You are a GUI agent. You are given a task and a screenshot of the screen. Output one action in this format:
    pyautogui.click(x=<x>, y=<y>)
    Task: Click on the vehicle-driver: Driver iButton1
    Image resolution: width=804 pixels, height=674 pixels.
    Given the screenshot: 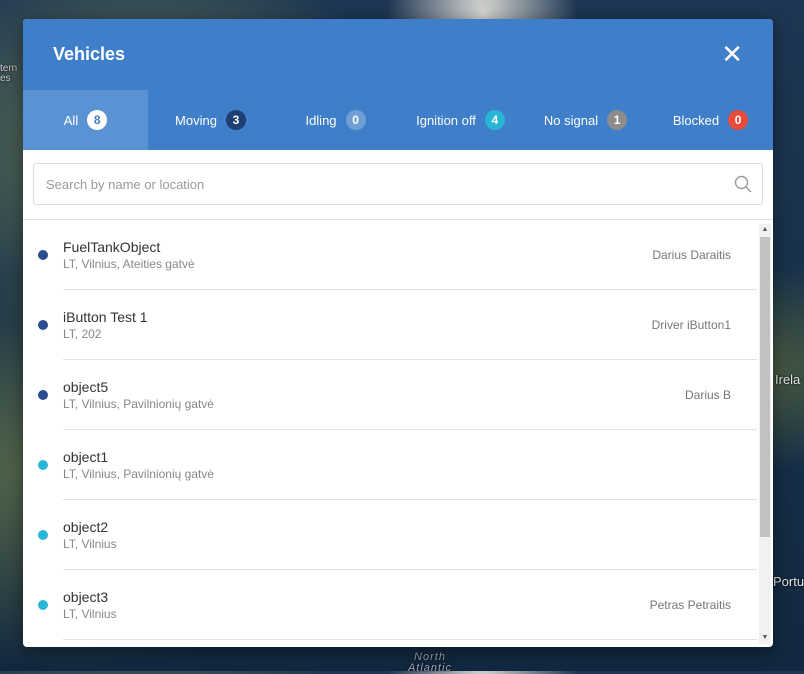 What is the action you would take?
    pyautogui.click(x=691, y=325)
    